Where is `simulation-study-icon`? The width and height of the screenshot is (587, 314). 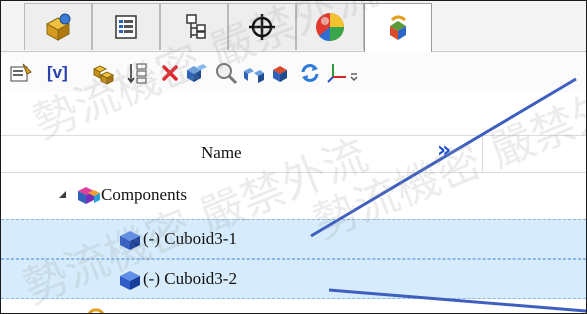 simulation-study-icon is located at coordinates (398, 28).